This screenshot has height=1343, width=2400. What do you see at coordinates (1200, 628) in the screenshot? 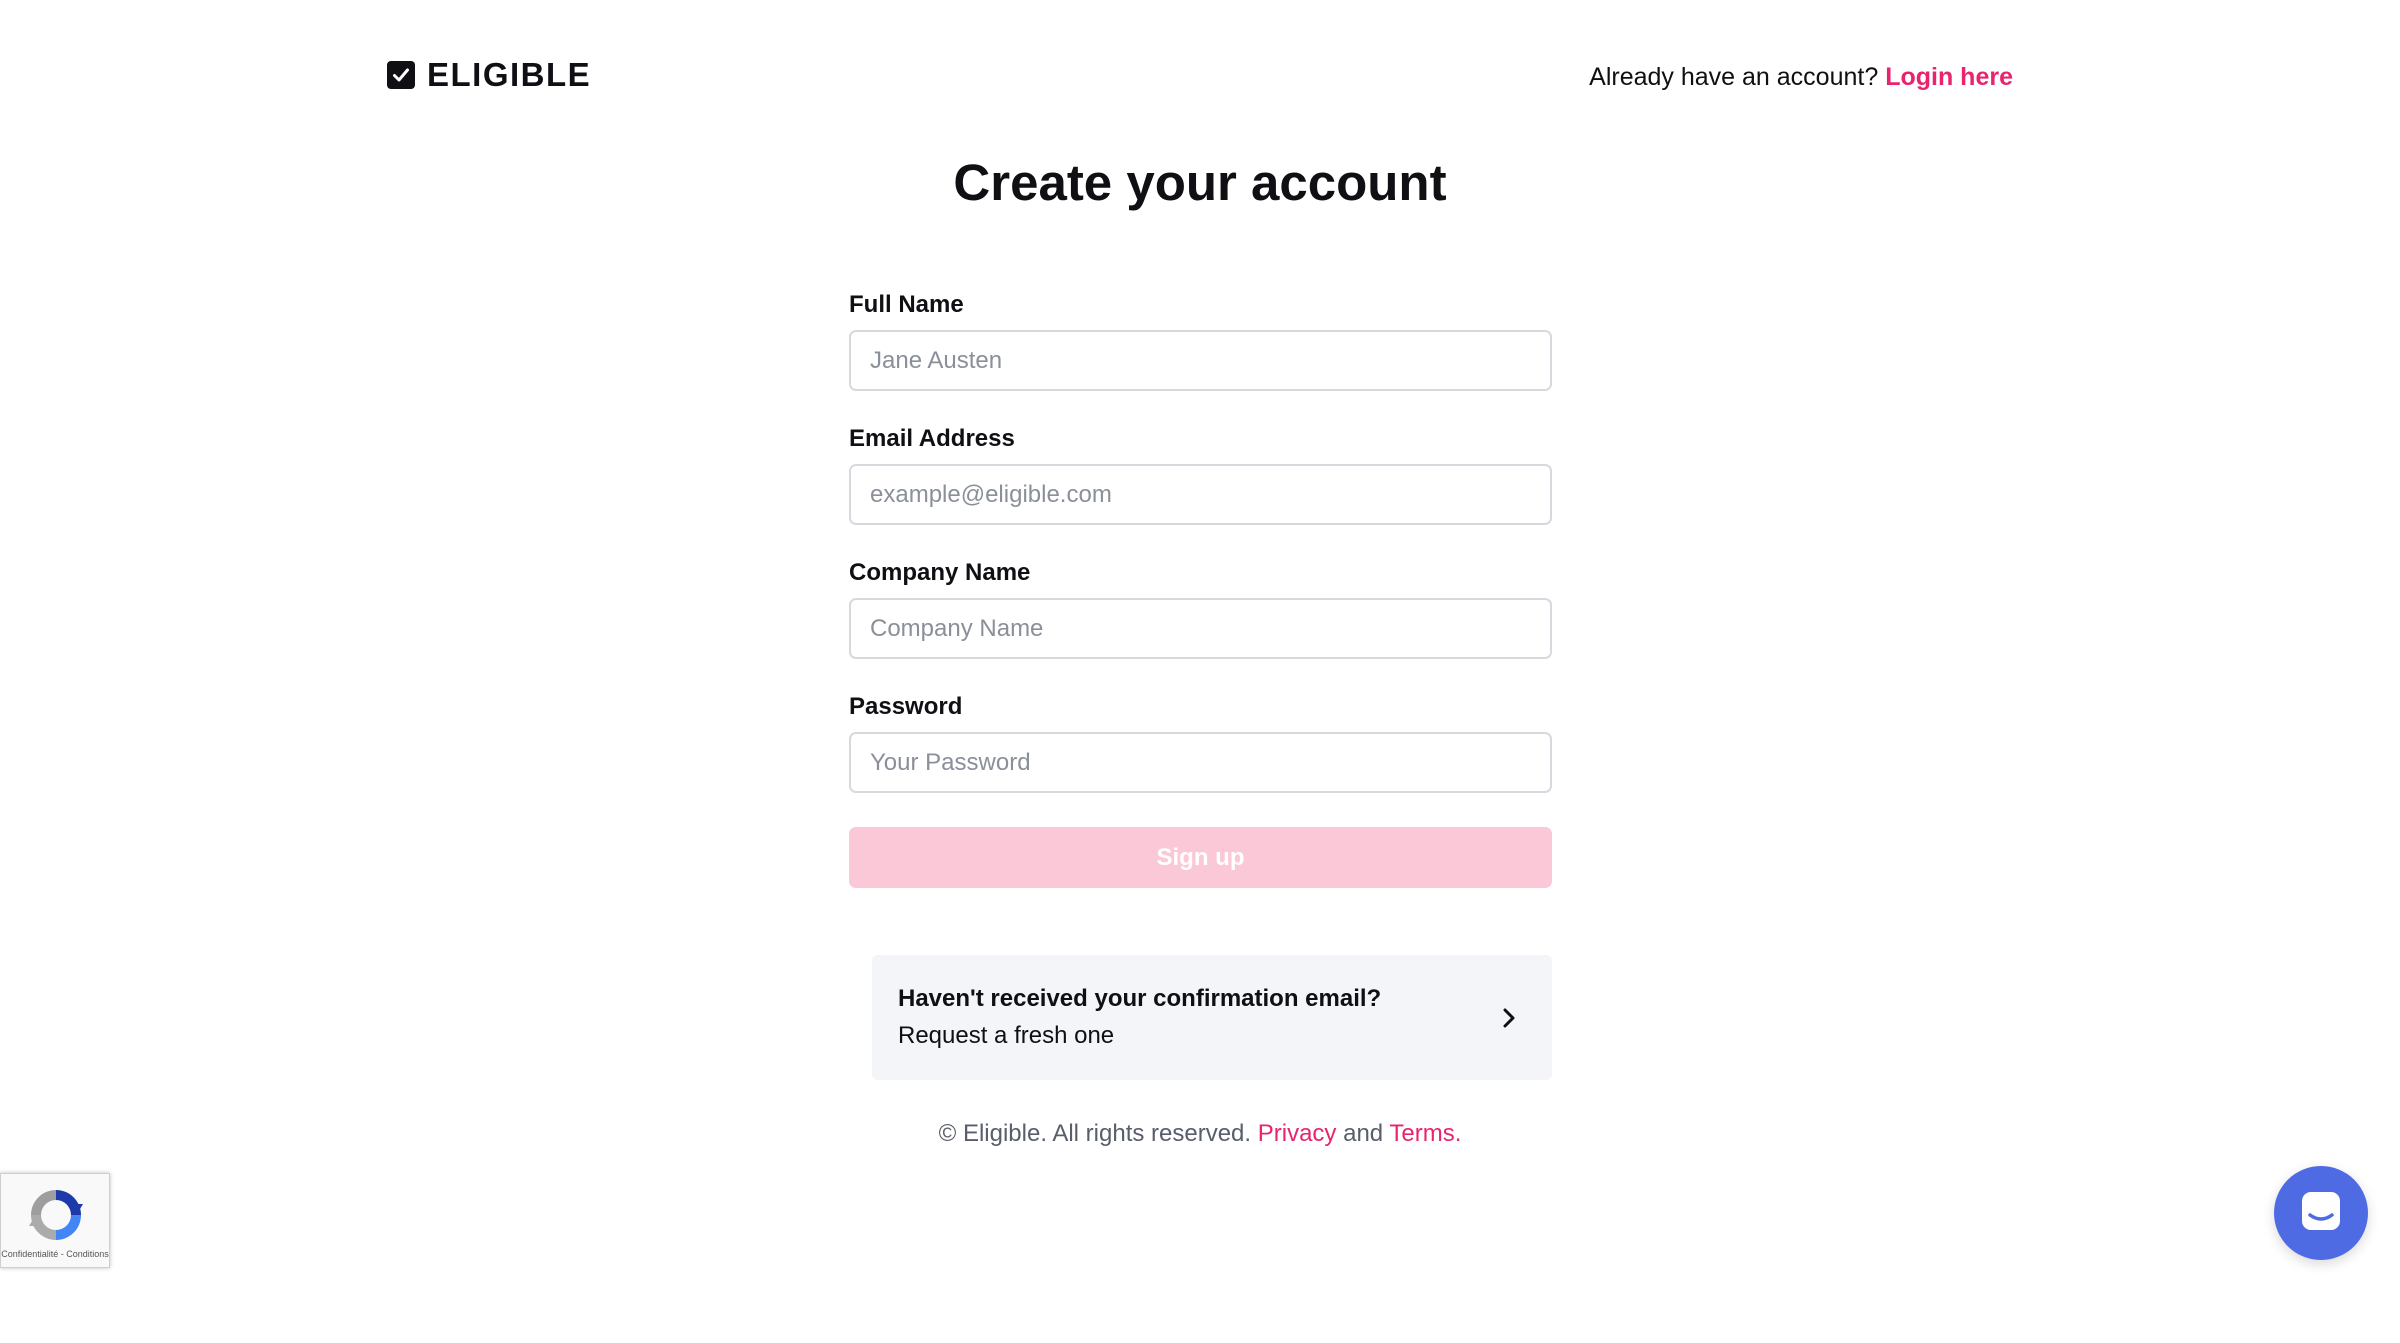
I see `company-name-input` at bounding box center [1200, 628].